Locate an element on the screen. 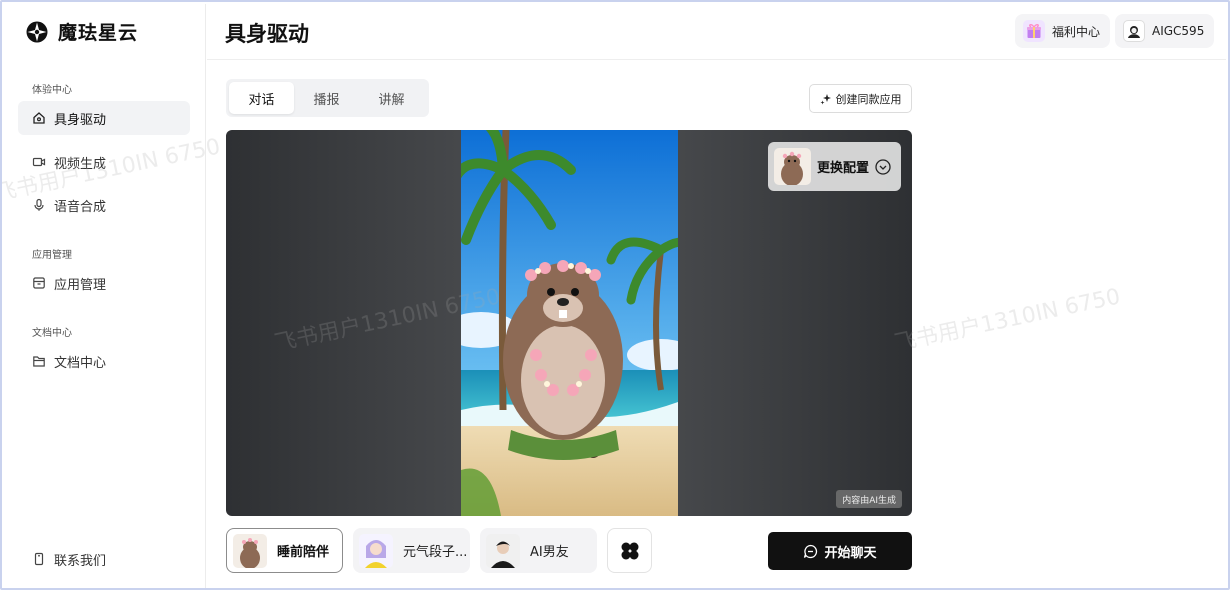  tab-explain: 讲解 is located at coordinates (391, 98).